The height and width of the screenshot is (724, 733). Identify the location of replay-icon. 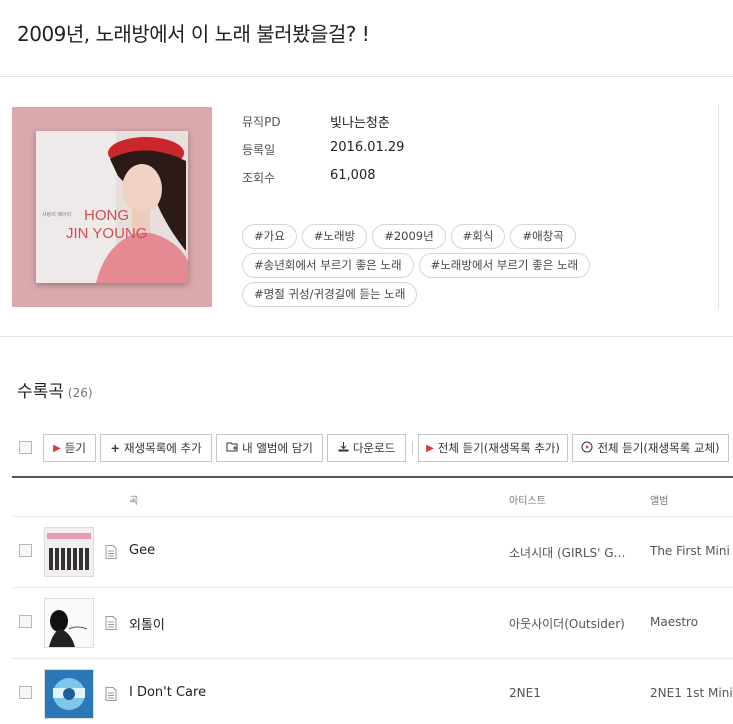
(587, 448).